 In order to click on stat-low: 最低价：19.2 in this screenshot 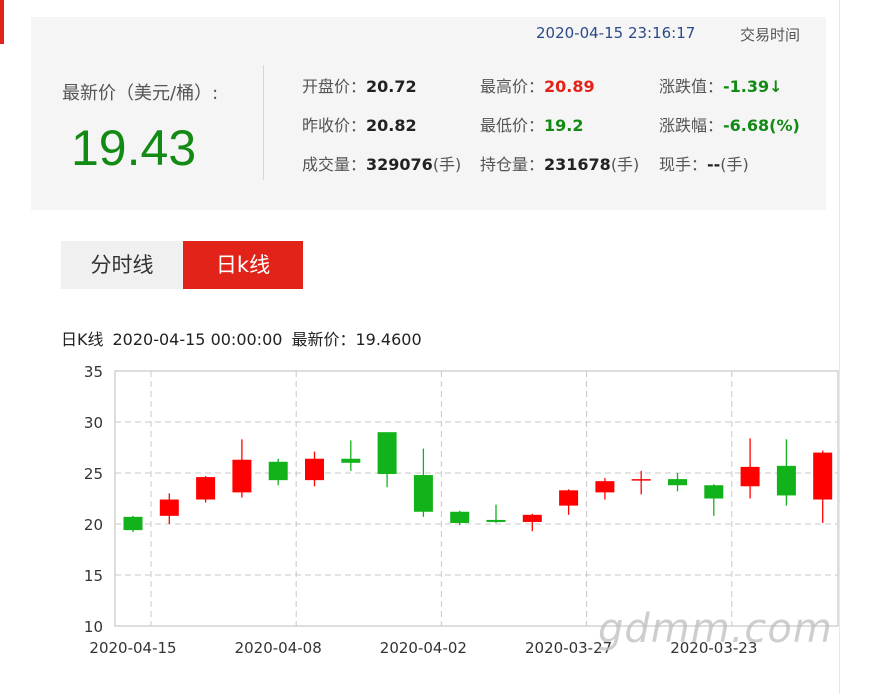, I will do `click(532, 124)`.